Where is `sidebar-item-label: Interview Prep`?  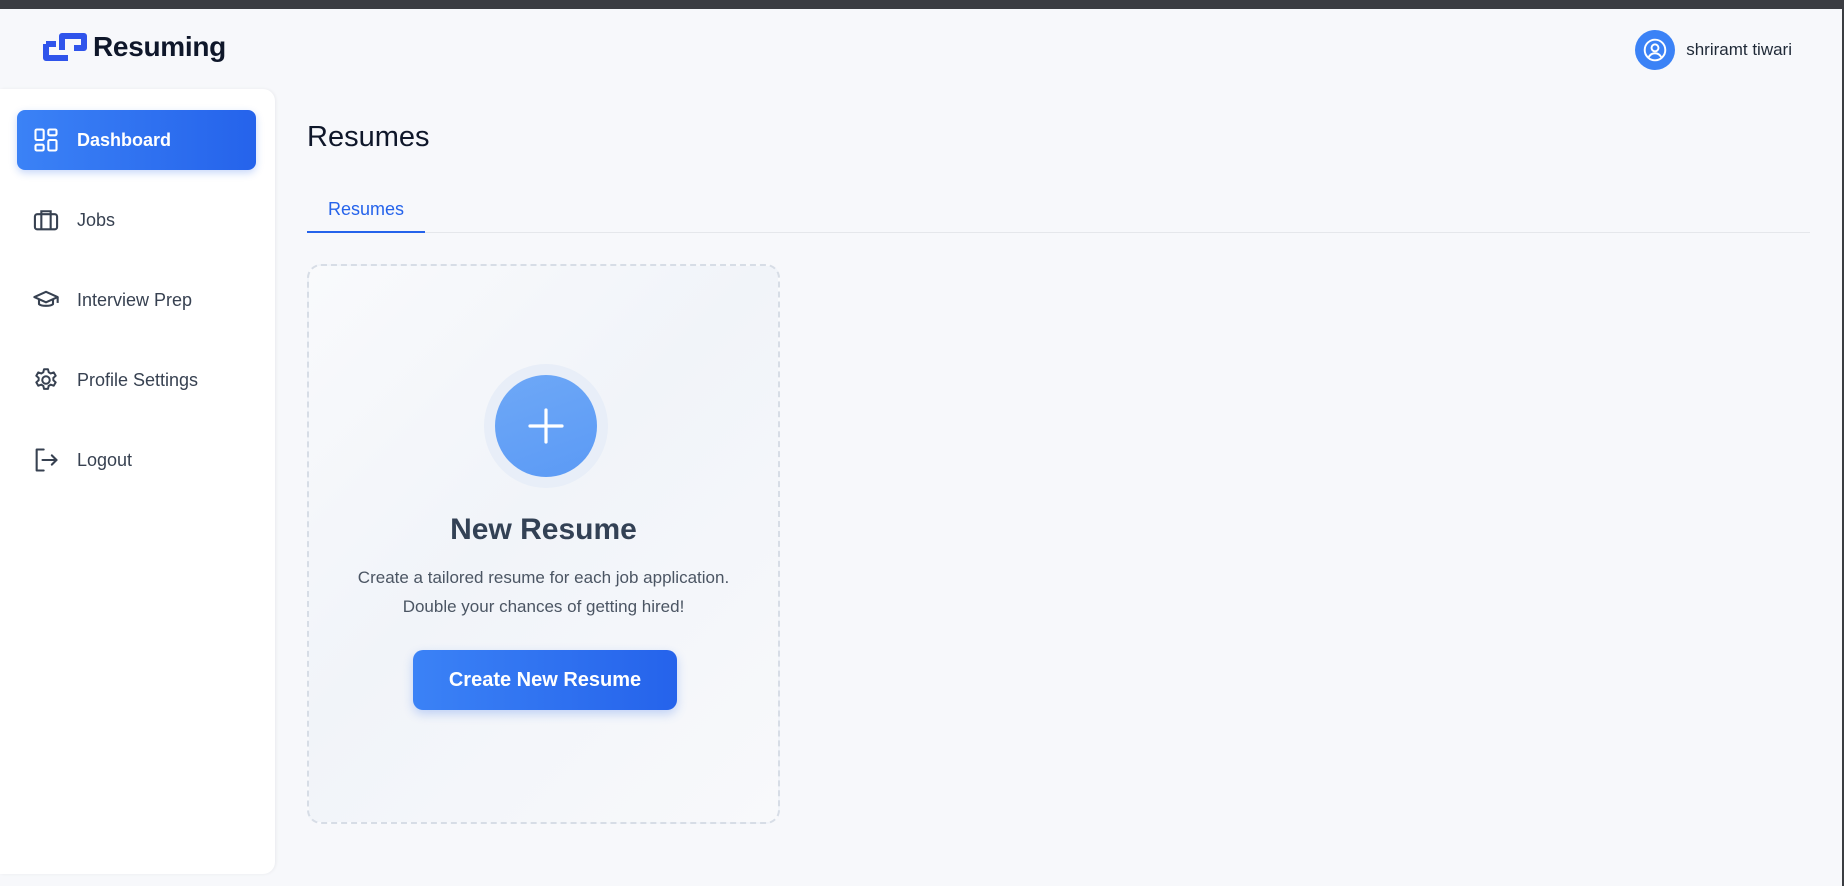
sidebar-item-label: Interview Prep is located at coordinates (135, 299).